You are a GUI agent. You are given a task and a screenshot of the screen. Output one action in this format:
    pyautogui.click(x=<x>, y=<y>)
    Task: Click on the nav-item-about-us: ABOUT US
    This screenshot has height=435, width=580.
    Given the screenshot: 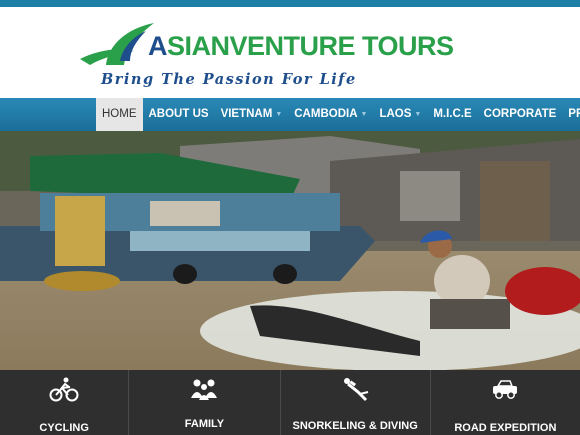 What is the action you would take?
    pyautogui.click(x=179, y=114)
    